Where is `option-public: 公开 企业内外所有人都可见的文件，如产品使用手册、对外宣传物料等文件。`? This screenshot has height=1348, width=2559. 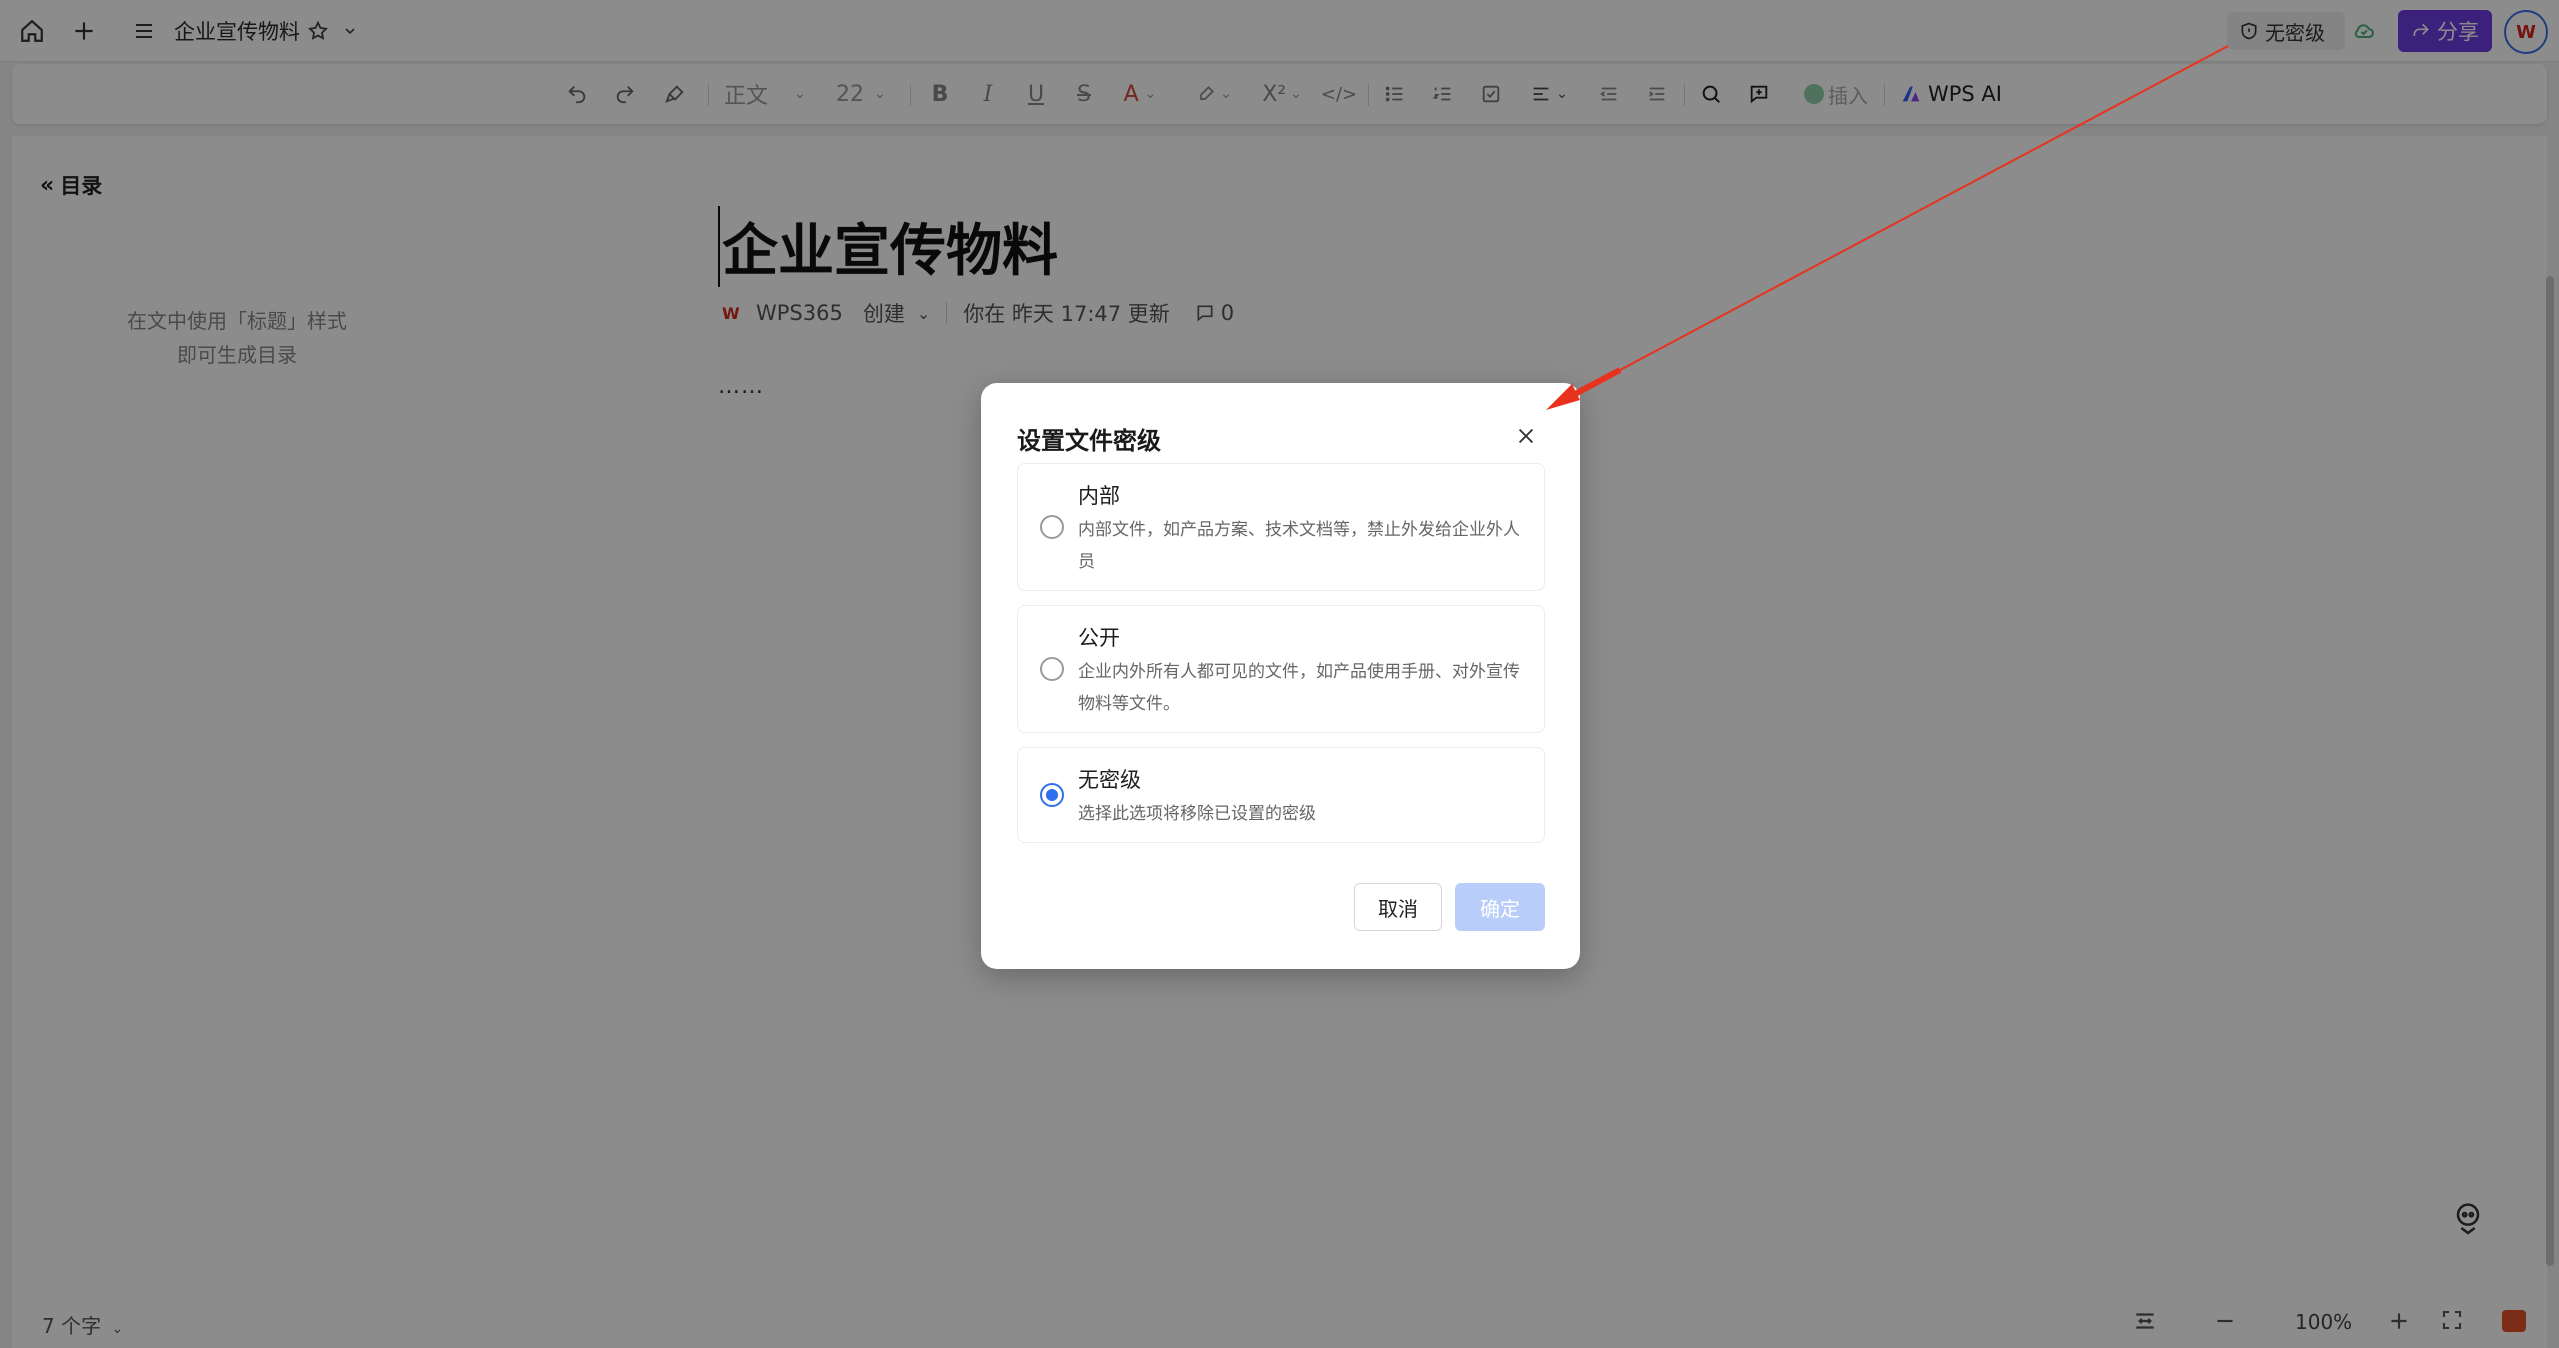 option-public: 公开 企业内外所有人都可见的文件，如产品使用手册、对外宣传物料等文件。 is located at coordinates (1281, 669).